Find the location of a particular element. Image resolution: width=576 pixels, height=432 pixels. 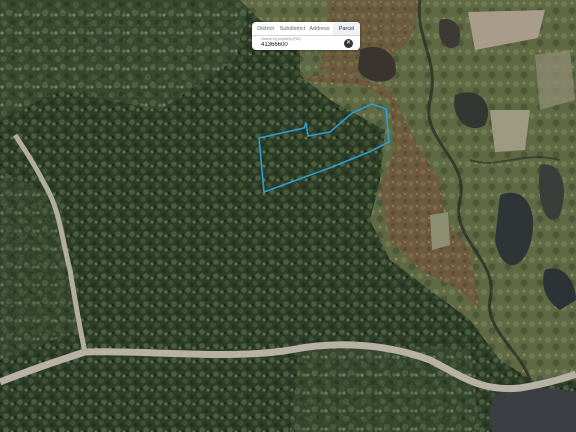

search-tabs: District Subdistrict Address Parcel is located at coordinates (306, 29).